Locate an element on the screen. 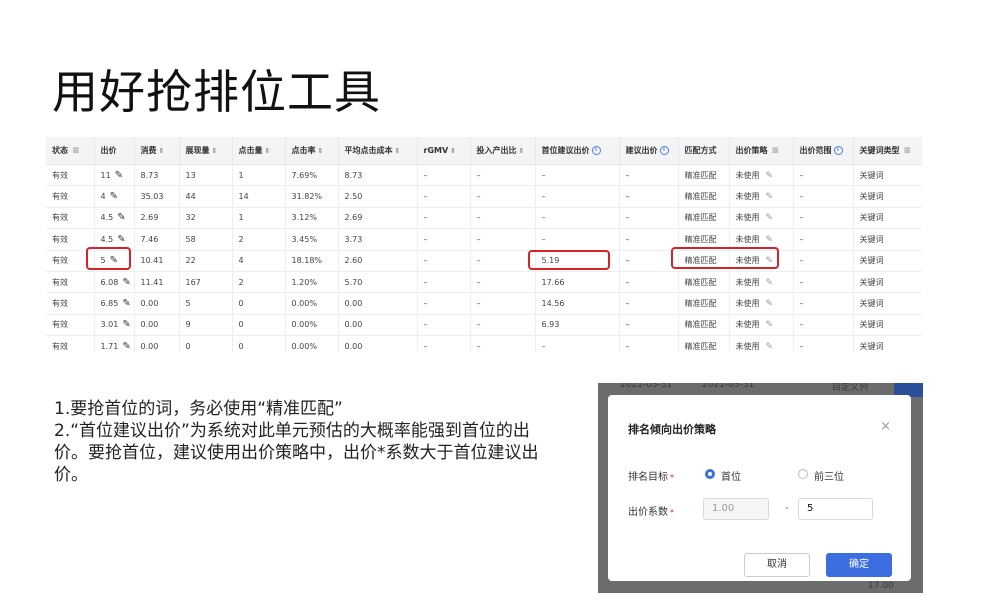 Image resolution: width=1006 pixels, height=607 pixels. column-header: 出价策略 ≡ is located at coordinates (761, 151).